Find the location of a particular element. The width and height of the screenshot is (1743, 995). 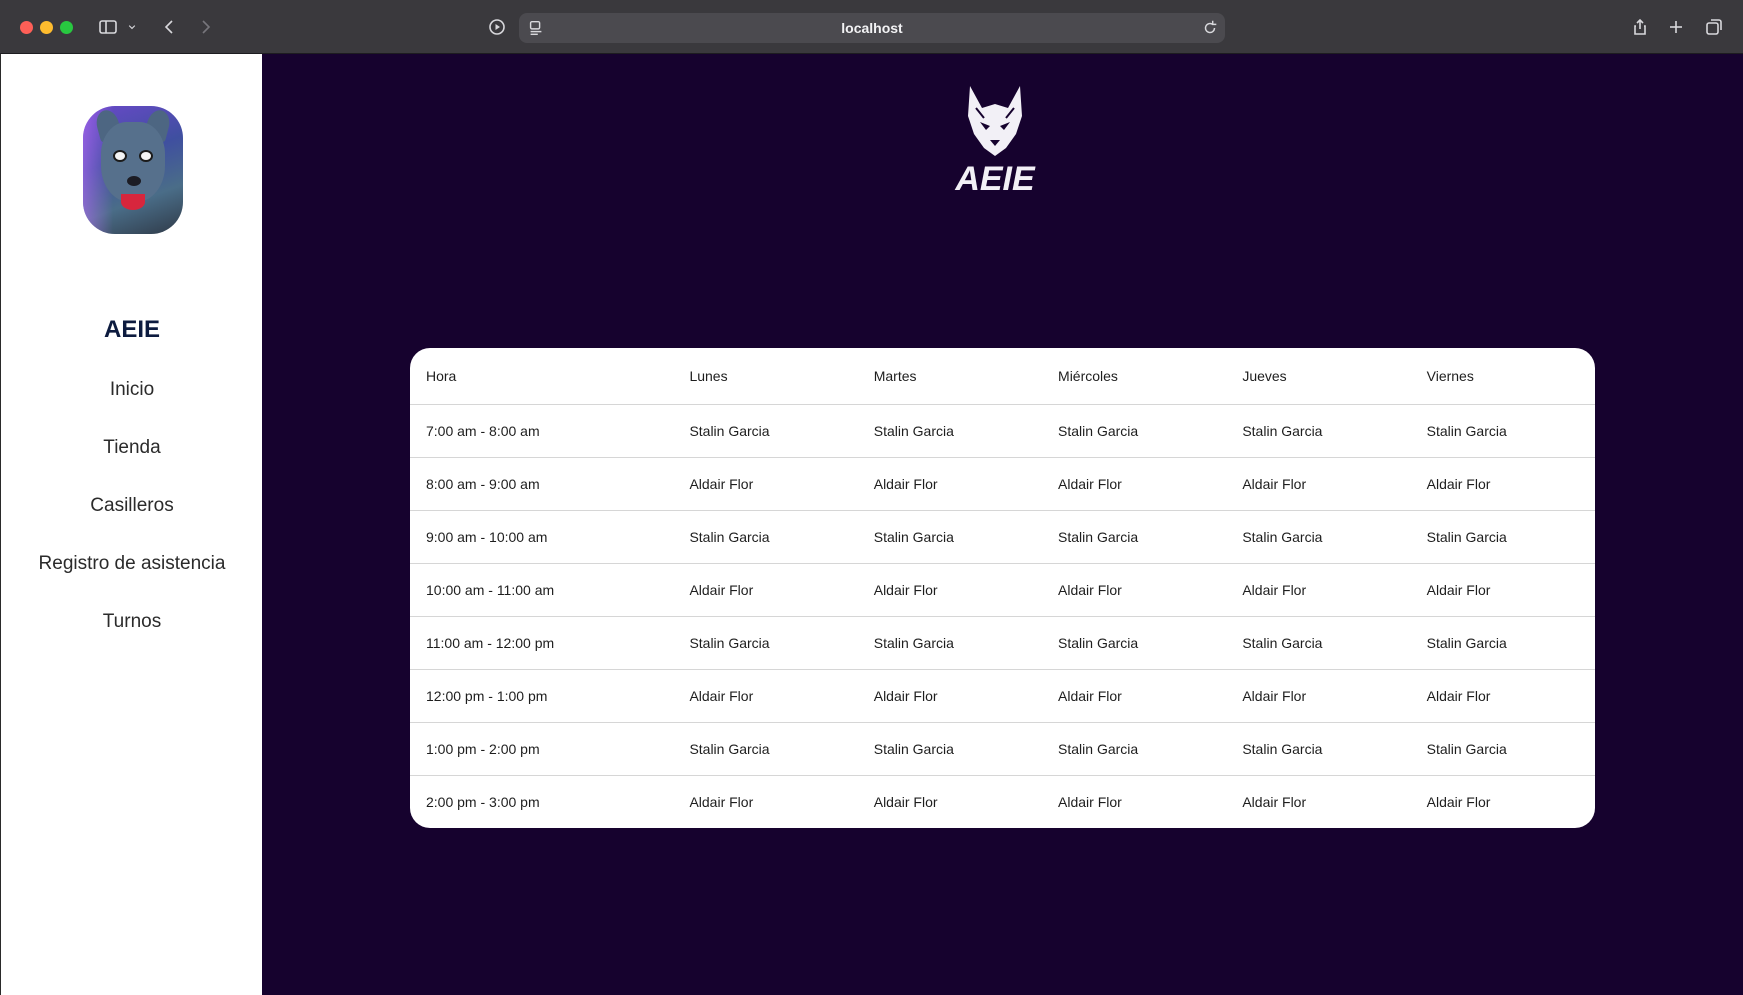

nav-item-tienda: Tienda is located at coordinates (132, 461).